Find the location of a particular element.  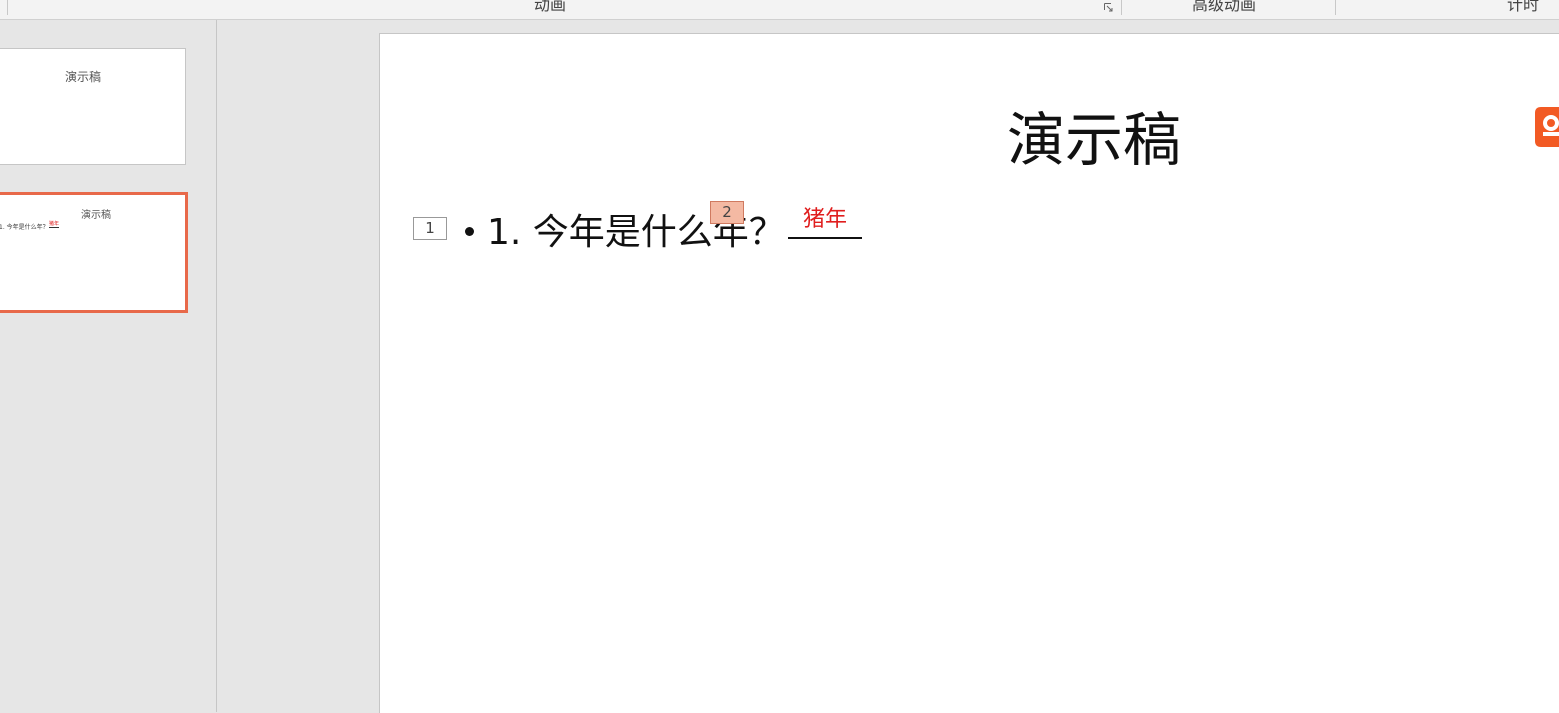

animation-order-tag-1: 1 is located at coordinates (430, 228).